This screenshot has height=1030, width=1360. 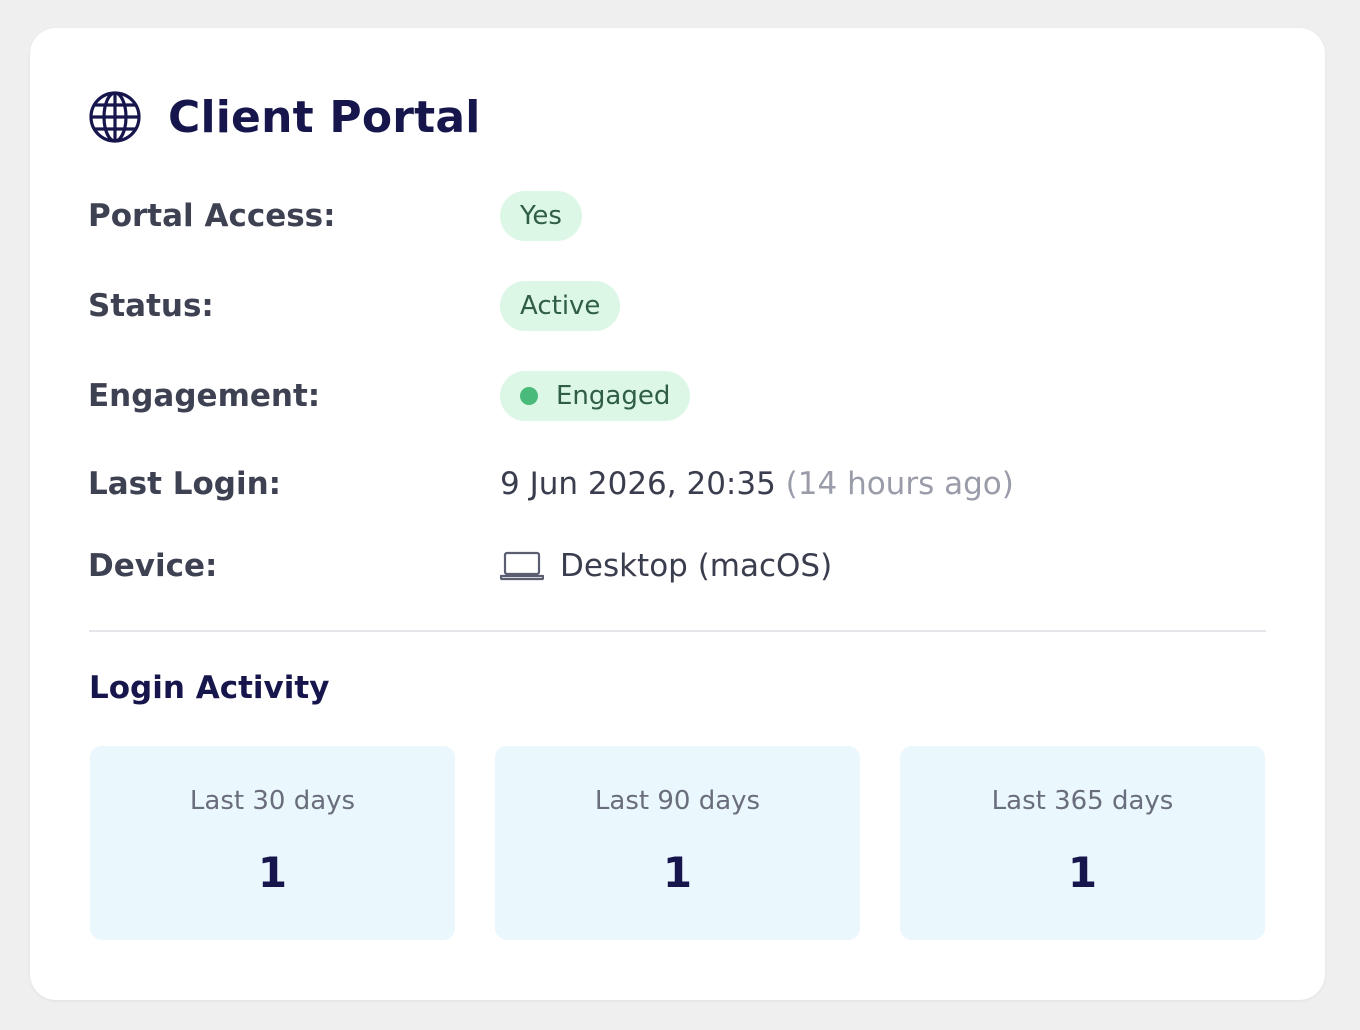 I want to click on login-activity-title: Login Activity, so click(x=209, y=688).